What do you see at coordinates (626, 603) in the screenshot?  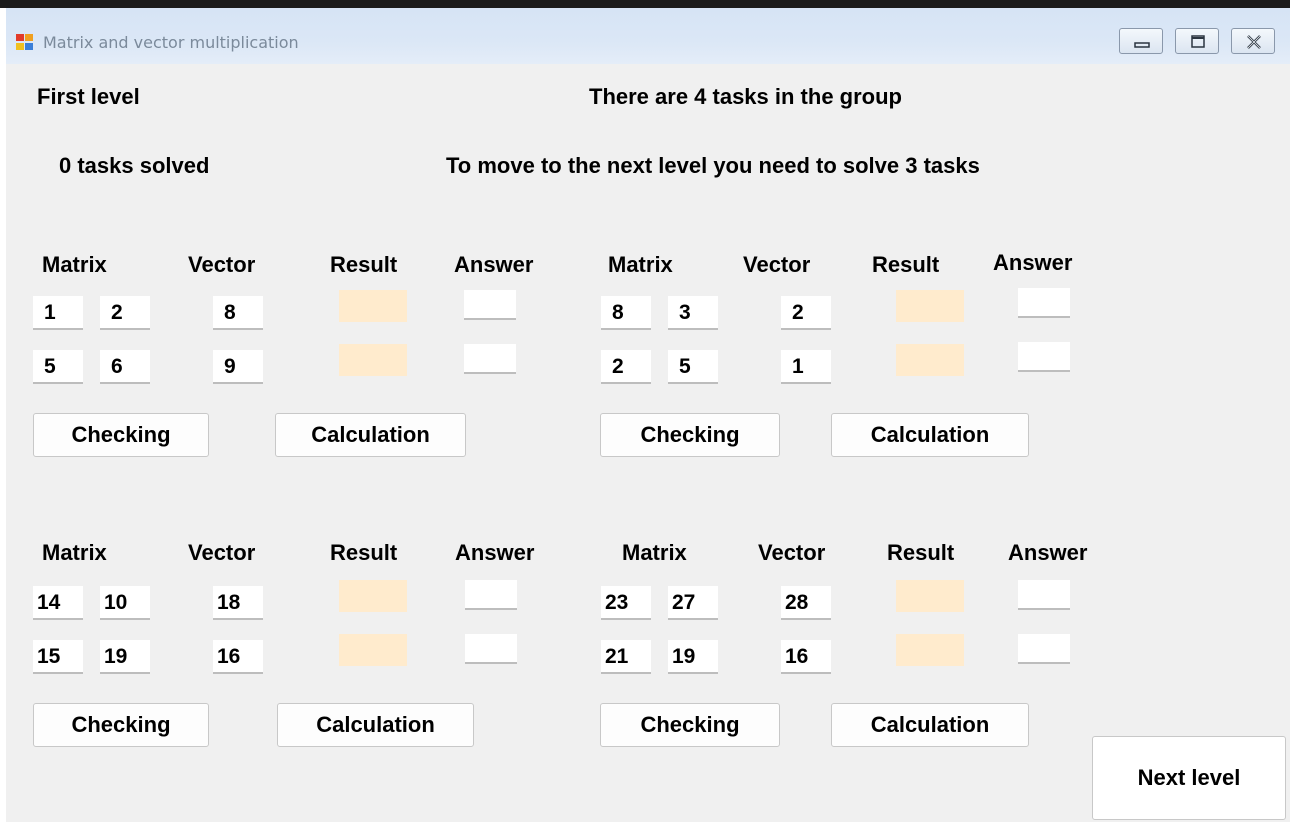 I see `matrix-cell: 23` at bounding box center [626, 603].